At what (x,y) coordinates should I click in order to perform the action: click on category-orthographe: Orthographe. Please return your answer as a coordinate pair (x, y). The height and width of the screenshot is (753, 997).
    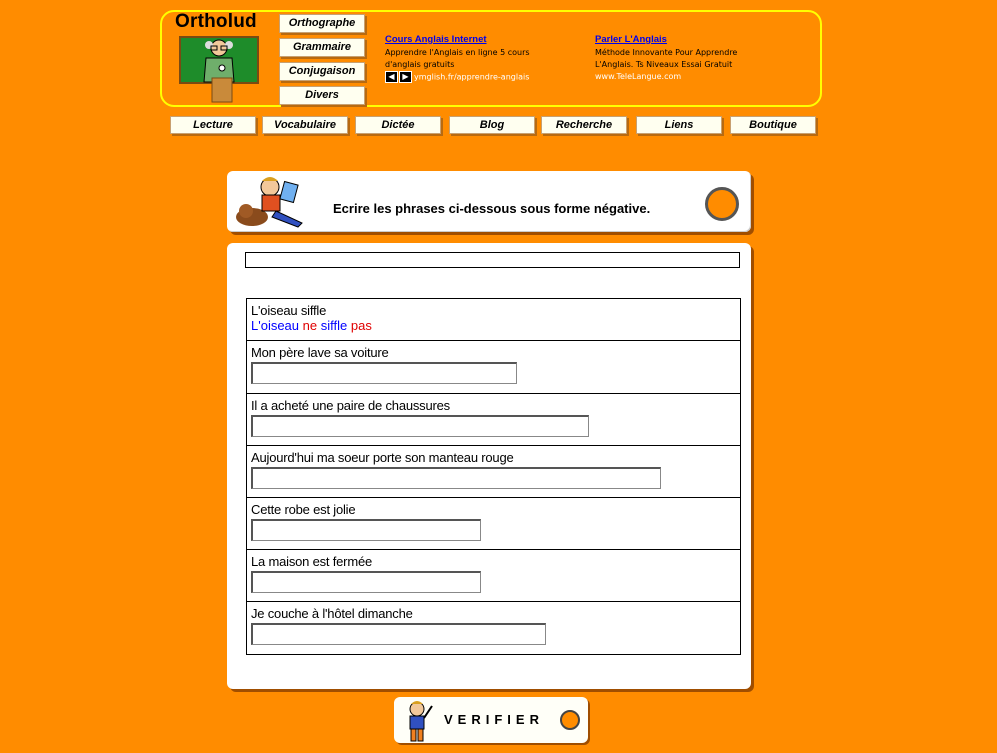
    Looking at the image, I should click on (322, 23).